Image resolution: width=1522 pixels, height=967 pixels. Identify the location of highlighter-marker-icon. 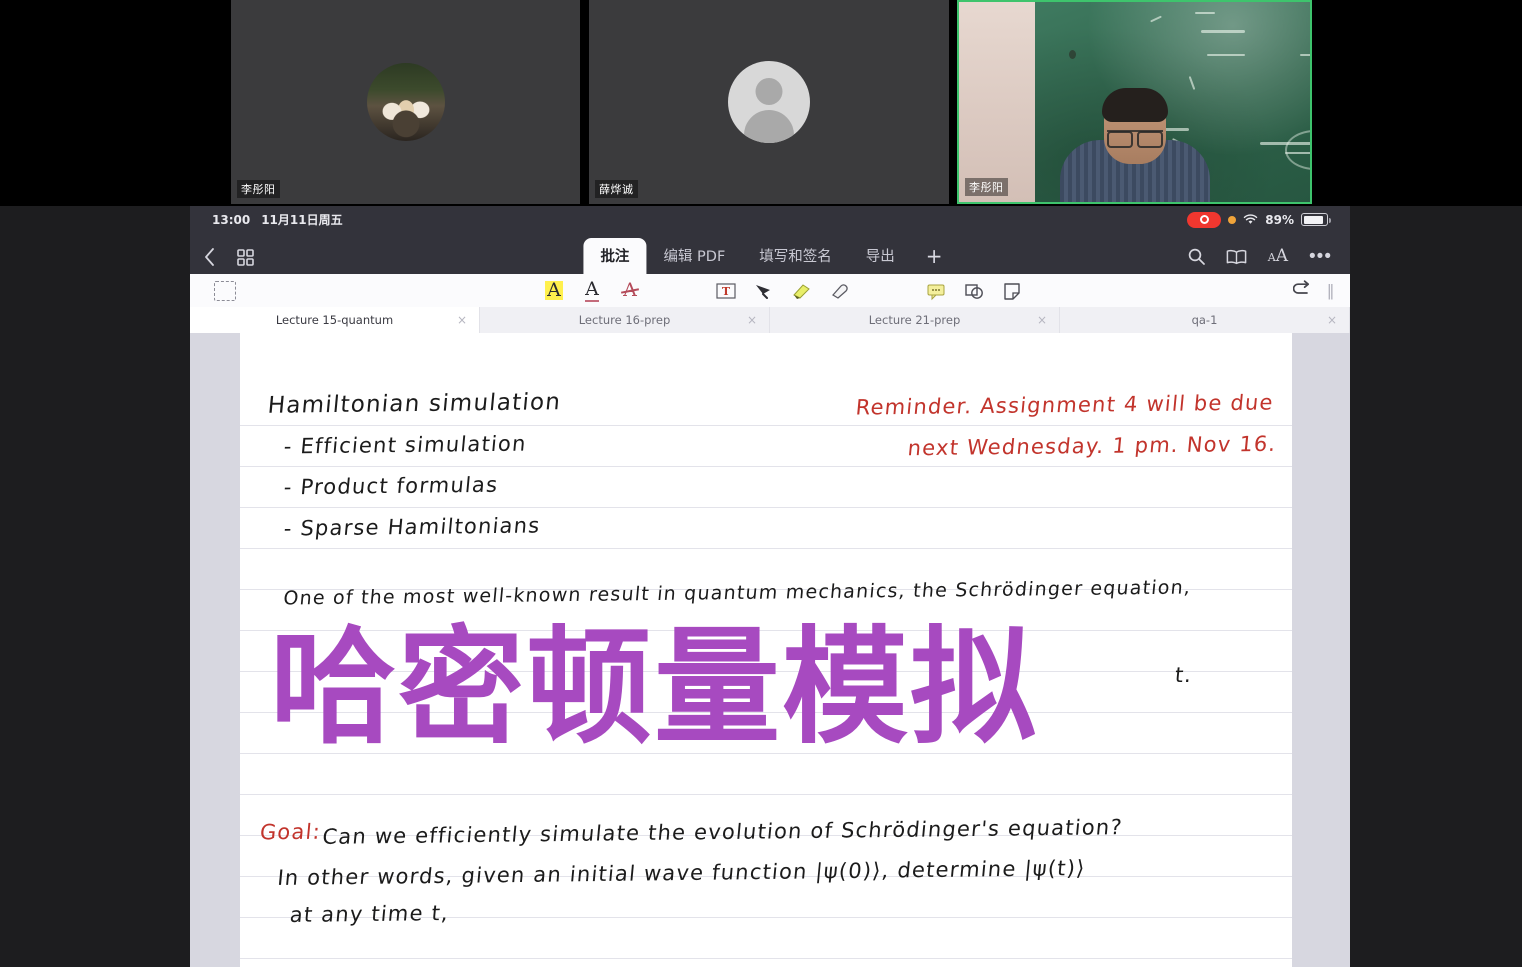
(802, 291).